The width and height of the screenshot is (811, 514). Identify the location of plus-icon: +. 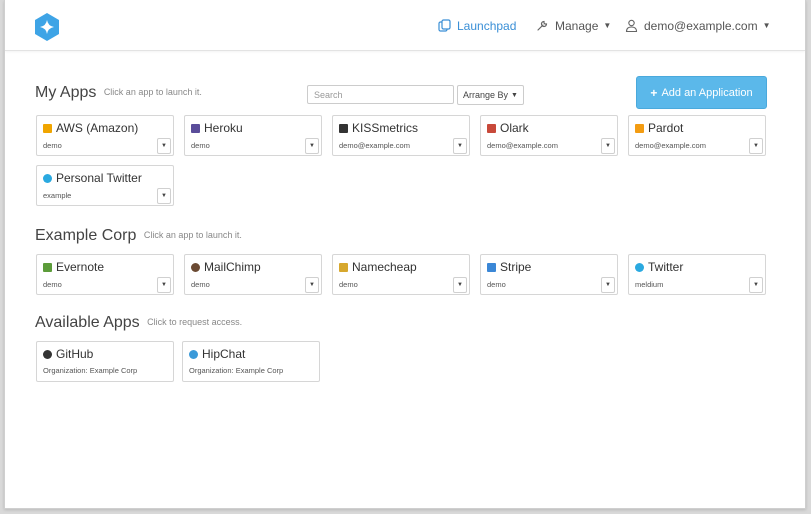
(654, 92).